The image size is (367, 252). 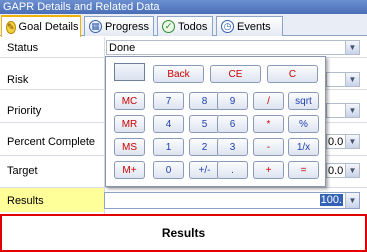 I want to click on calc-ms-button: MS, so click(x=129, y=147).